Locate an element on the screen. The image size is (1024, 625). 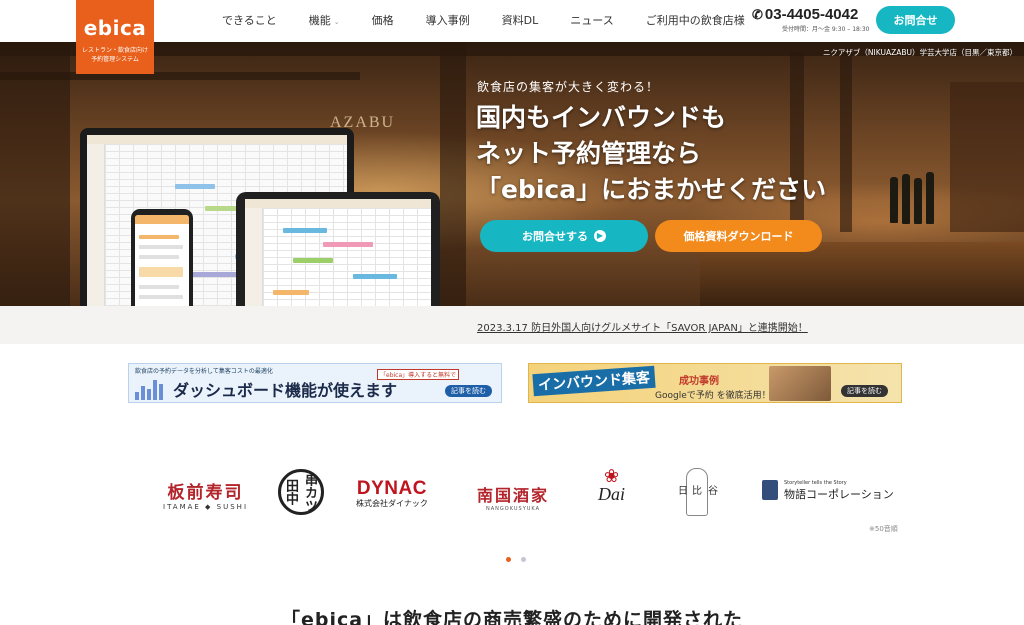
hero-headline: 国内もインバウンドも ネット予約管理なら 「ebica」におまかせください is located at coordinates (651, 154).